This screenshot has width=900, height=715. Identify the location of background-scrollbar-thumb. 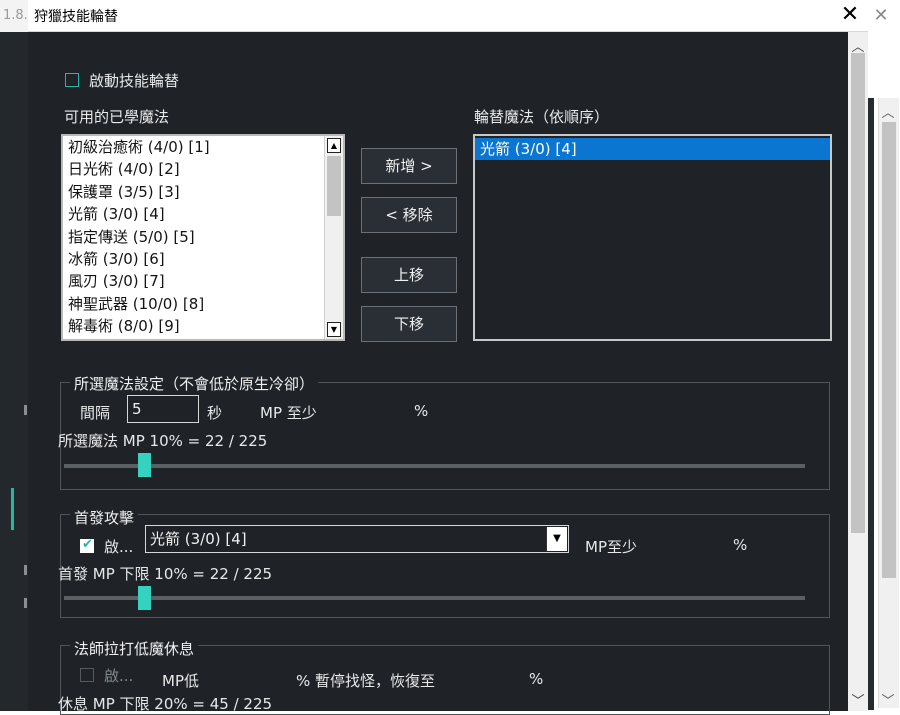
(889, 350).